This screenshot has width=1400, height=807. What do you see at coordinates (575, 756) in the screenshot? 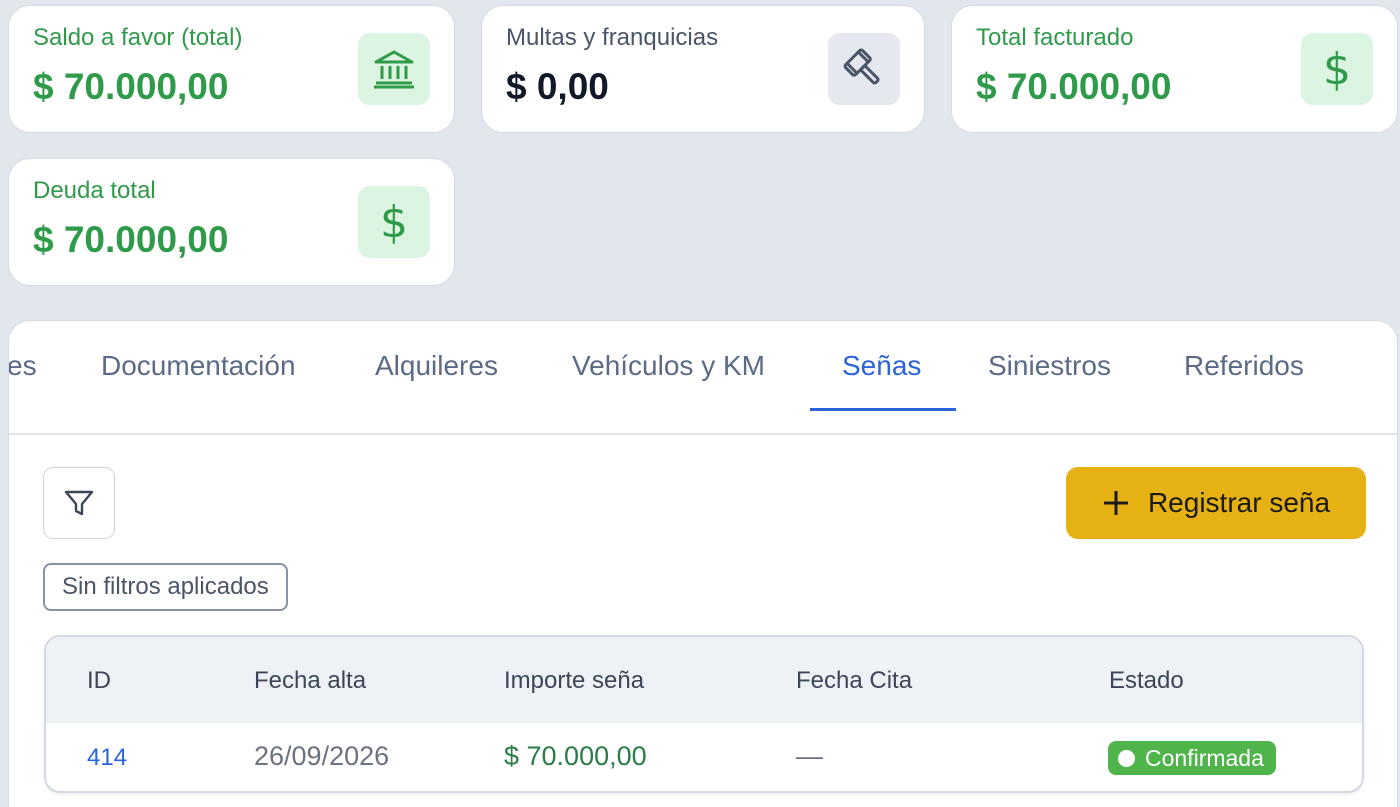
I see `row-importe: $ 70.000,00` at bounding box center [575, 756].